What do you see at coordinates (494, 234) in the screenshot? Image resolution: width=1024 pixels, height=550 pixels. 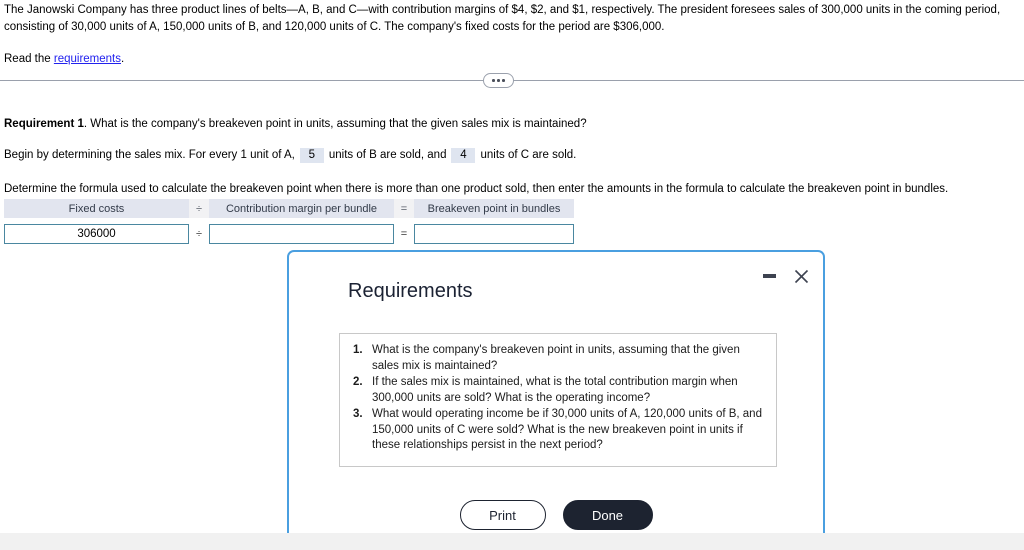 I see `breakeven-point-input` at bounding box center [494, 234].